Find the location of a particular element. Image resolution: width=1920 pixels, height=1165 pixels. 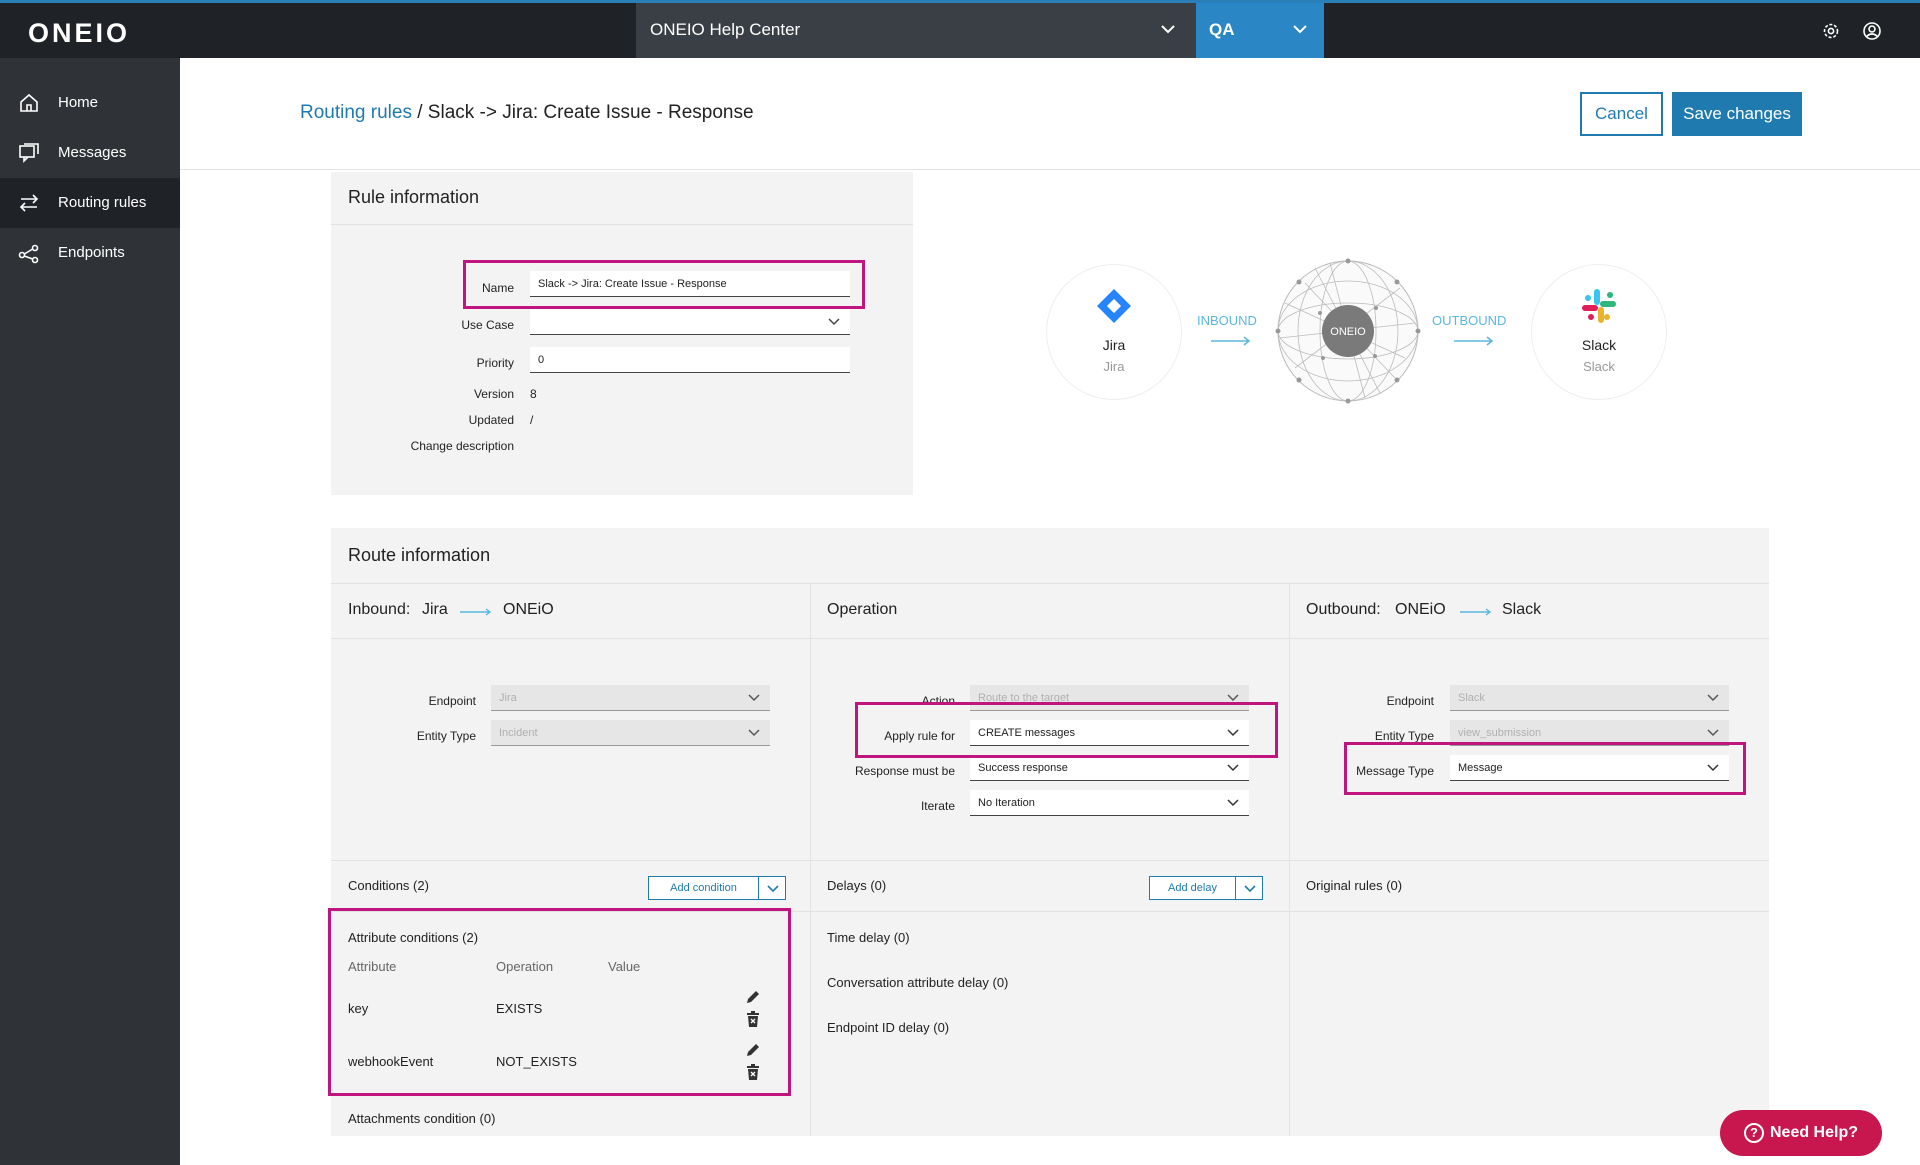

outbound-entity-type-label: Entity Type is located at coordinates (1404, 736).